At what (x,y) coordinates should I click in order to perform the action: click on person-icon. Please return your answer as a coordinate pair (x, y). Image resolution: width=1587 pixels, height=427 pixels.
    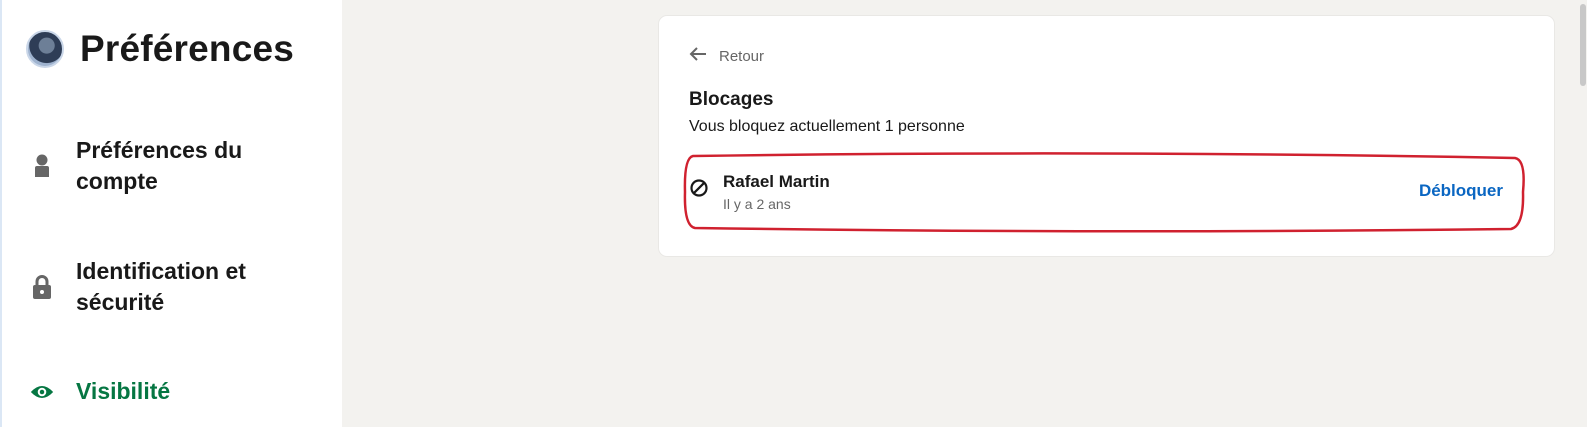
    Looking at the image, I should click on (42, 166).